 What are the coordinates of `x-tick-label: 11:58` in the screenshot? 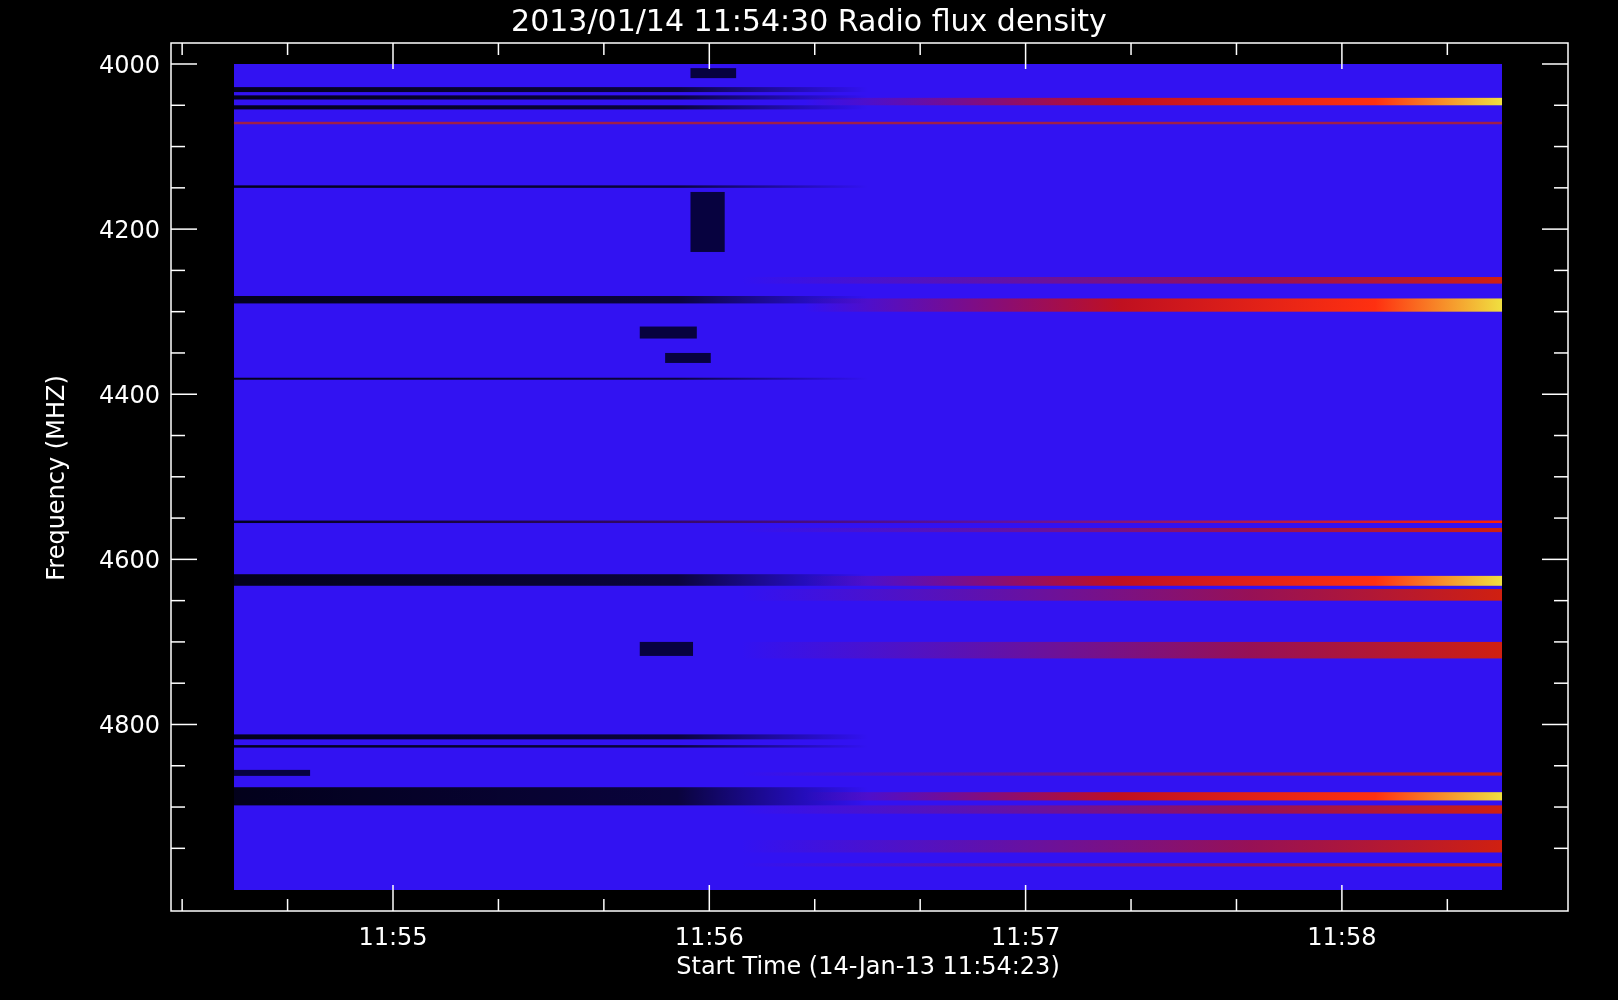 It's located at (1342, 937).